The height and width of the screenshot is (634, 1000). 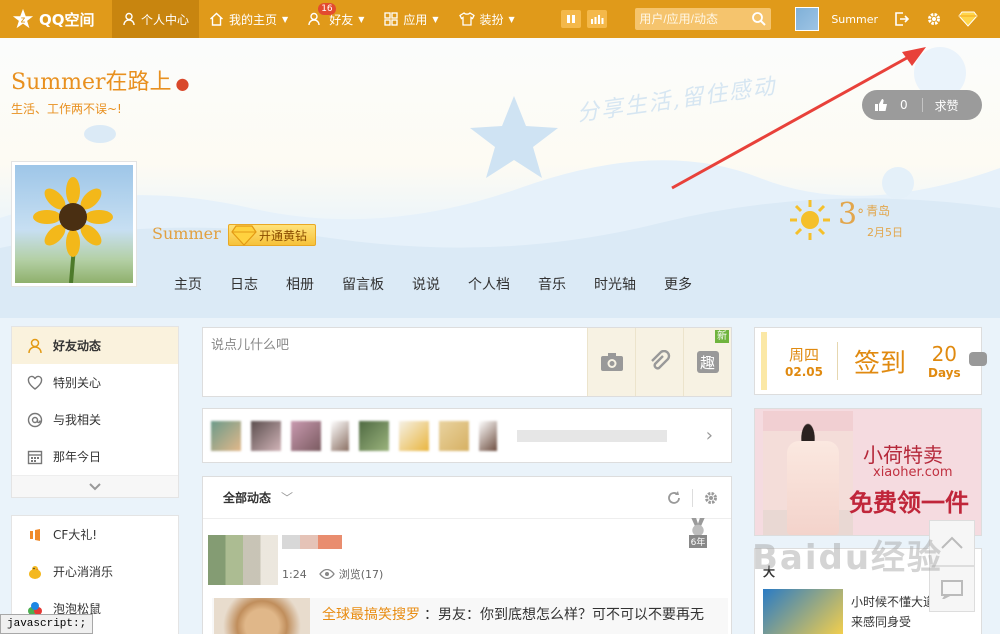 I want to click on feed-filter-dropdown: 全部动态 ﹀, so click(x=467, y=498).